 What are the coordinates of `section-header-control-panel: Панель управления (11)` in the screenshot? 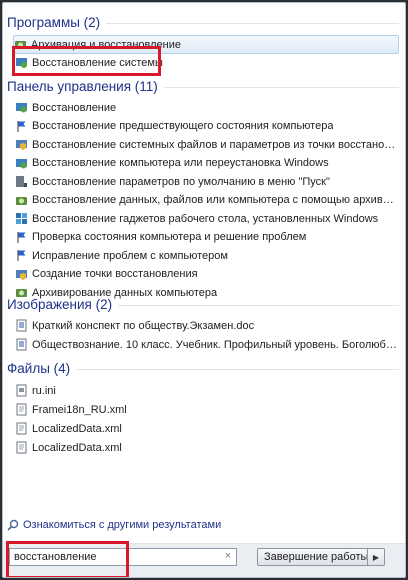 It's located at (203, 86).